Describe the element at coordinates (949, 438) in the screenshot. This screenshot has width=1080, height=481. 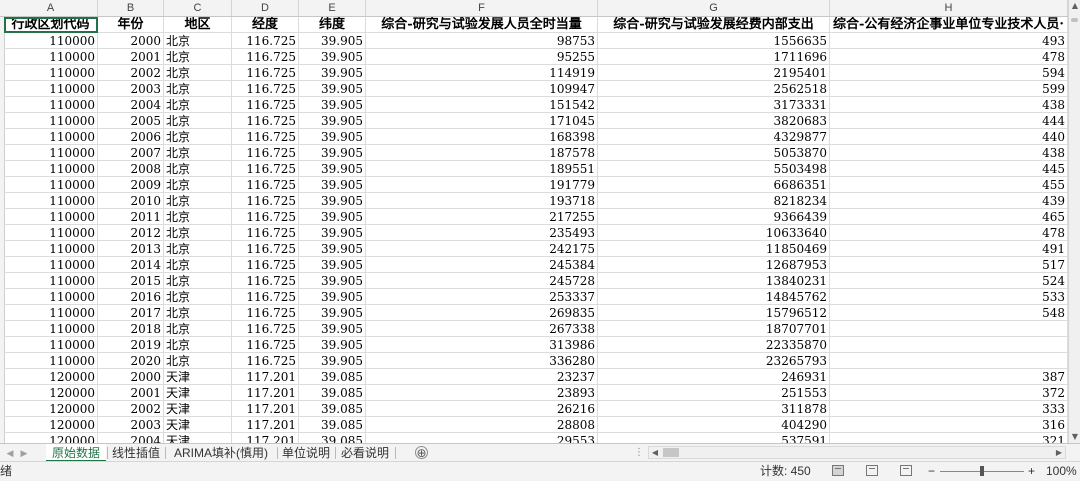
I see `cell-tech-staff: 321` at that location.